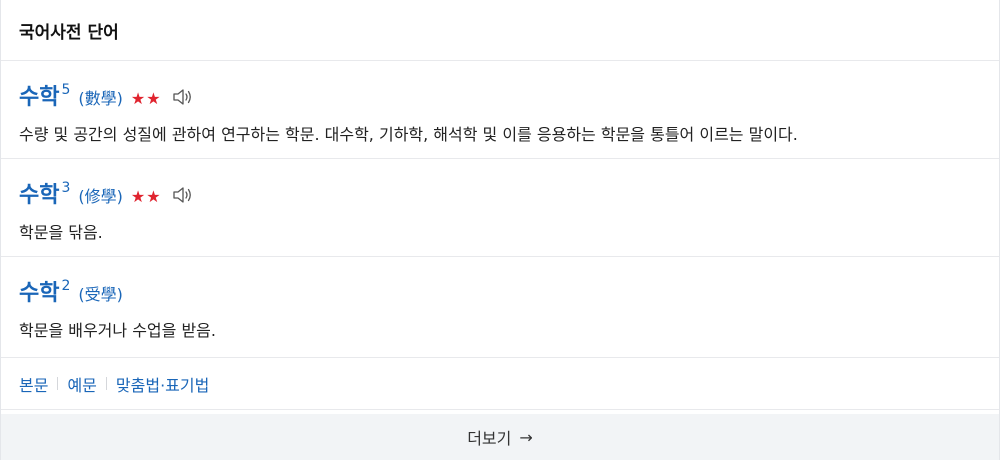 This screenshot has height=460, width=1000. I want to click on hanja-origin: (數學), so click(100, 98).